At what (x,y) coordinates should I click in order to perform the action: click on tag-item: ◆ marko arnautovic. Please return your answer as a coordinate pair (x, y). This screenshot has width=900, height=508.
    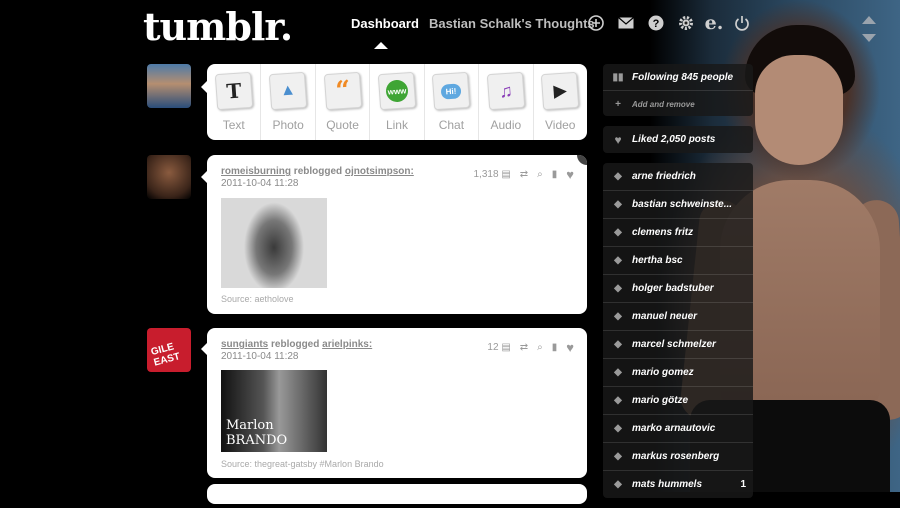
    Looking at the image, I should click on (678, 429).